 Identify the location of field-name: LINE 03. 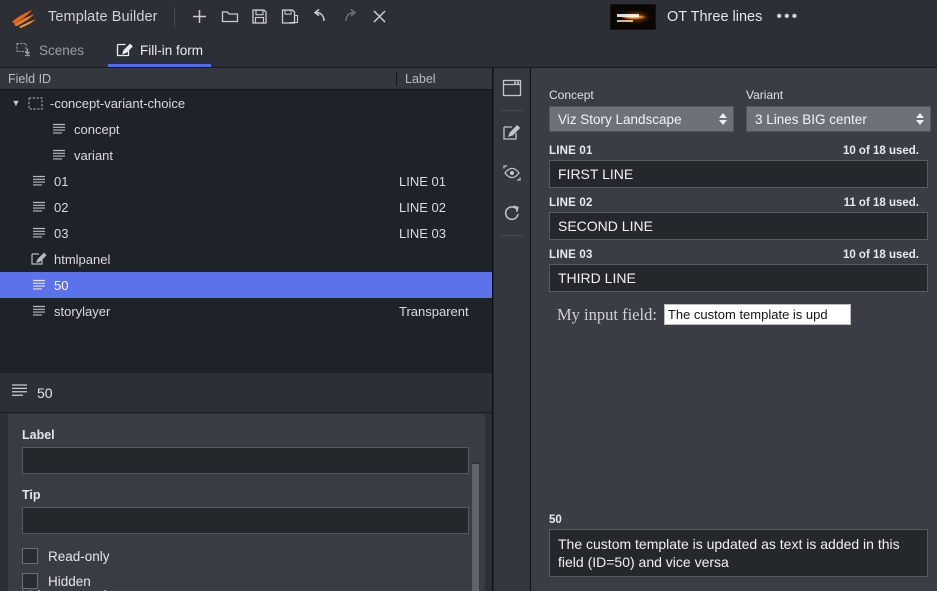
(571, 255).